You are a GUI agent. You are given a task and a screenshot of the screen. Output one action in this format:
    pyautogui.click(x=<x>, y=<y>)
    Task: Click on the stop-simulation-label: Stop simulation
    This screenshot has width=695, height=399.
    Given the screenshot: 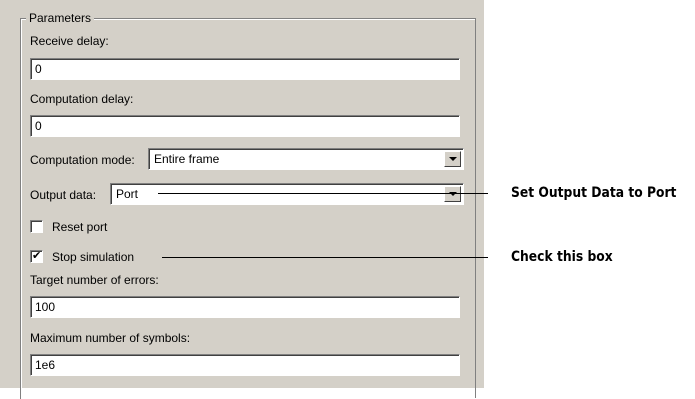 What is the action you would take?
    pyautogui.click(x=93, y=257)
    